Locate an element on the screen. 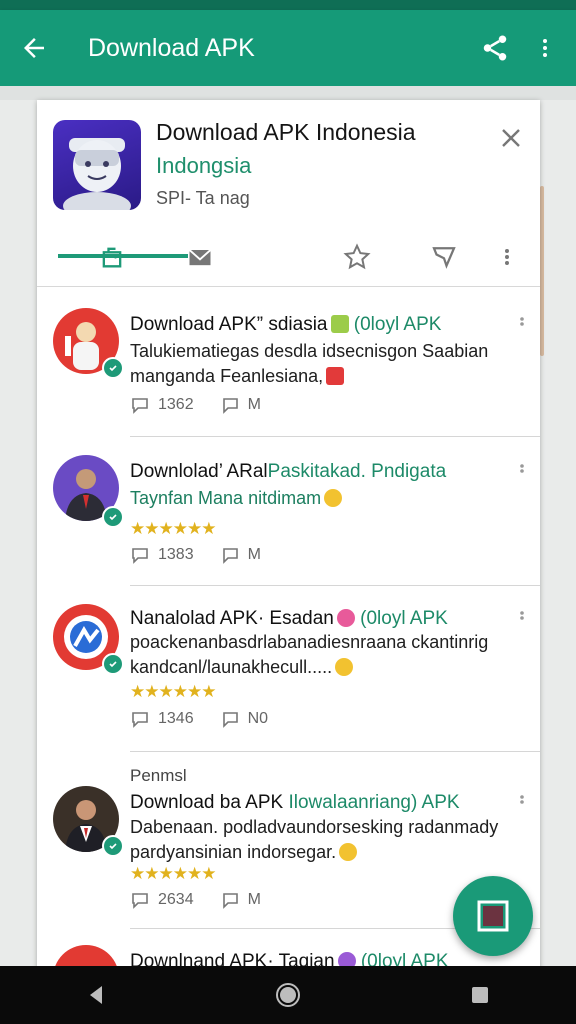 This screenshot has height=1024, width=576. nav-back-button is located at coordinates (96, 995).